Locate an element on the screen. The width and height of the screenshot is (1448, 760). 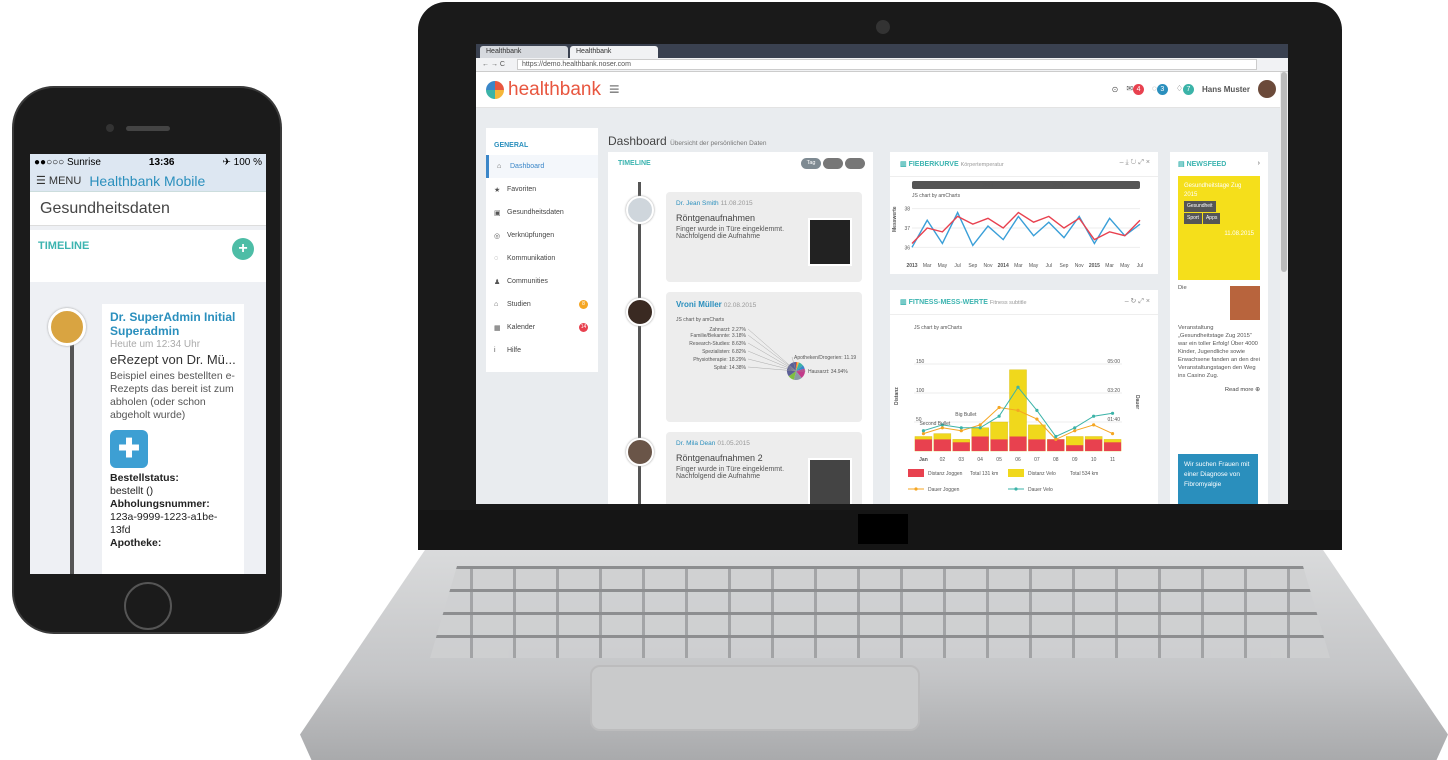
user-name: Hans Muster is located at coordinates (1226, 89).